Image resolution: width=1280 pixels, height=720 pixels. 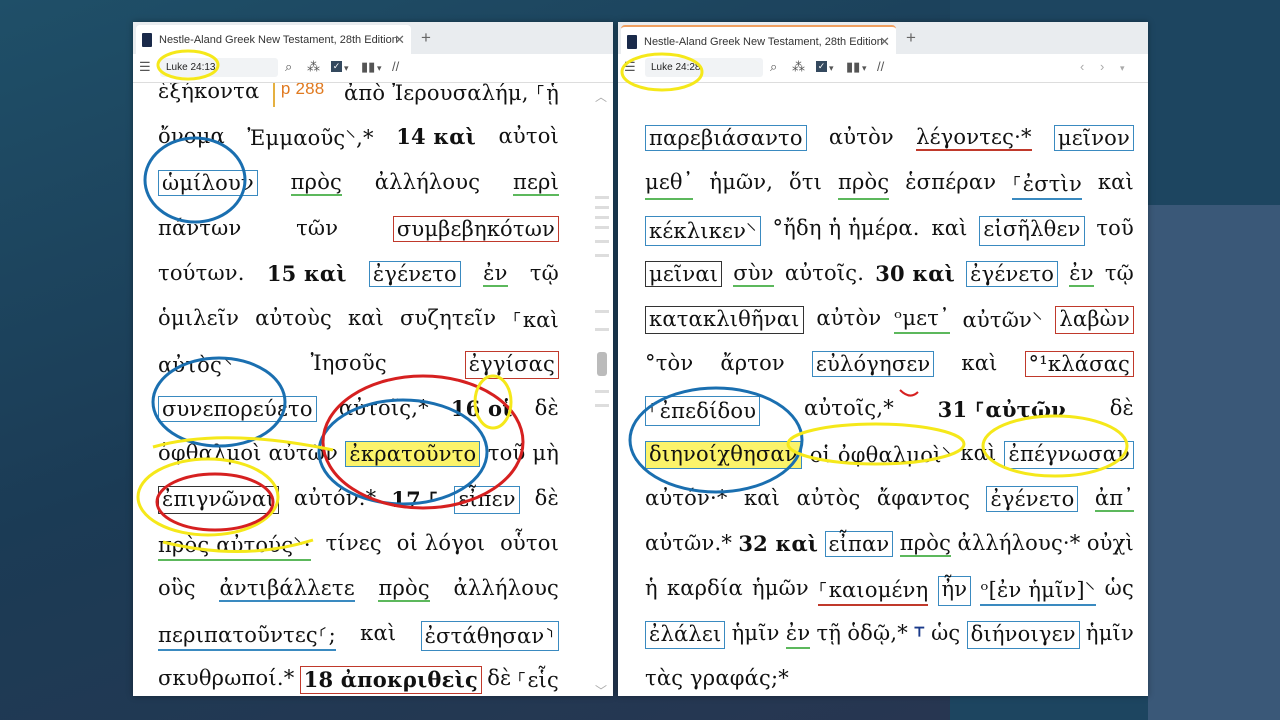 I want to click on scrollbar: ︿ ﹀, so click(x=602, y=393).